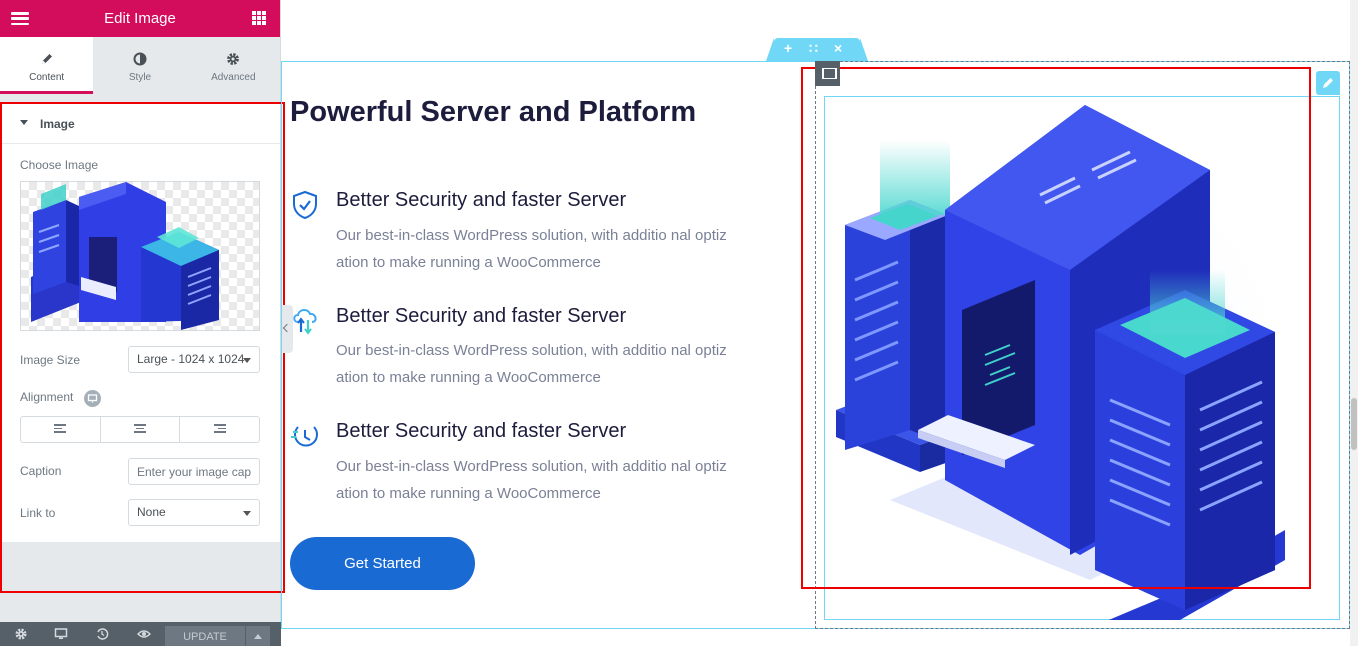  Describe the element at coordinates (304, 436) in the screenshot. I see `clock-speed-icon` at that location.